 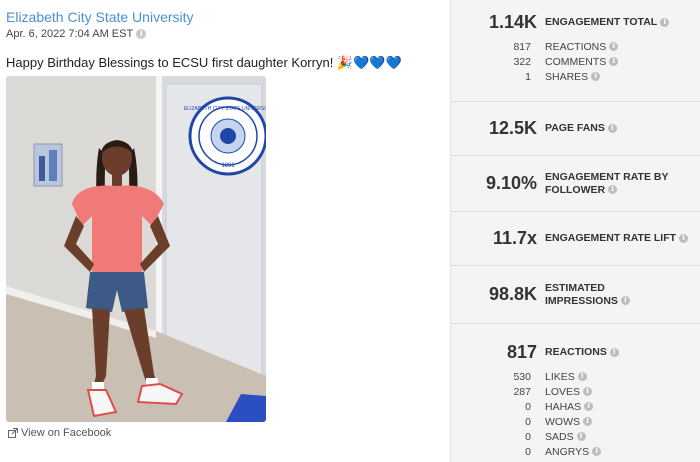 I want to click on engagement-total-label: ENGAGEMENT TOTAL i, so click(x=607, y=22).